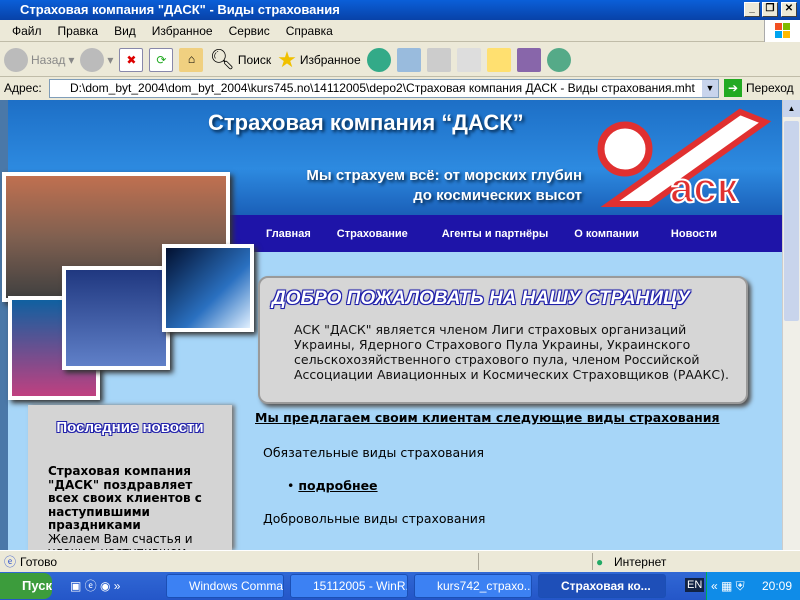 The image size is (800, 600). What do you see at coordinates (704, 187) in the screenshot?
I see `svg-text: аск` at bounding box center [704, 187].